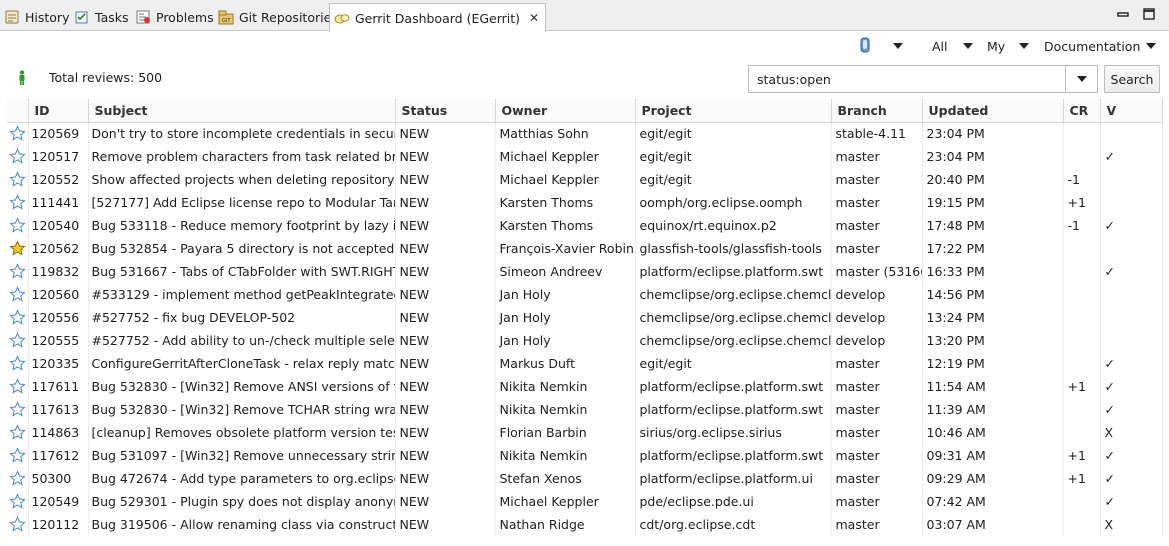 This screenshot has height=546, width=1169. Describe the element at coordinates (277, 17) in the screenshot. I see `tab-git-repositories: GIT Git Repositories` at that location.